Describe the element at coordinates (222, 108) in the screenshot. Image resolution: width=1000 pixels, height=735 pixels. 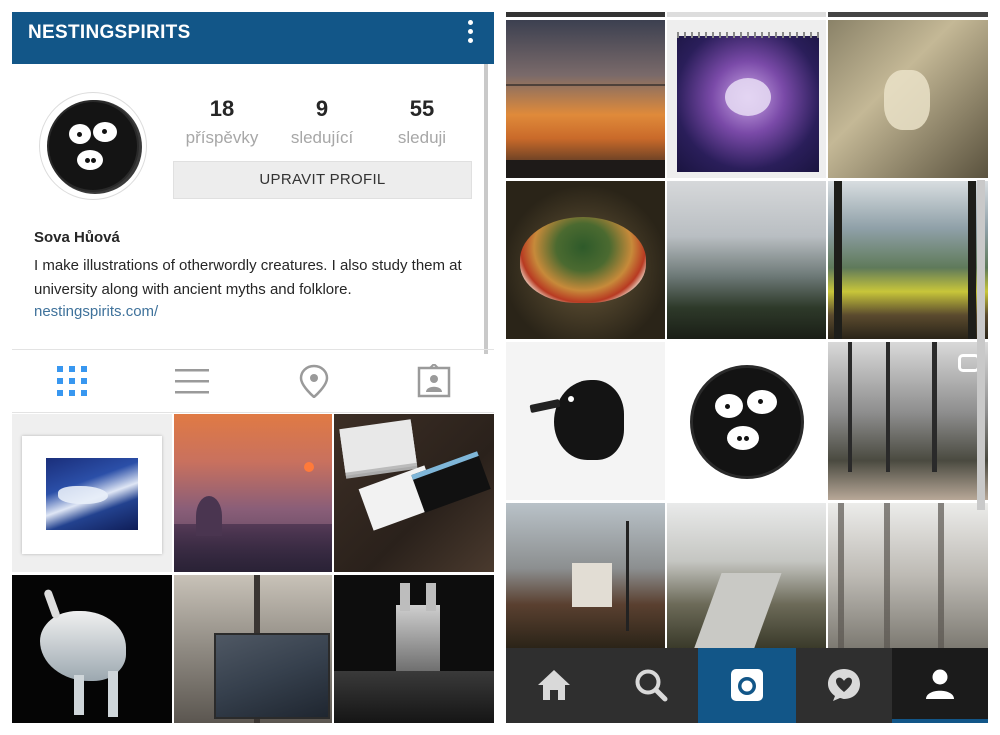
I see `posts-count: 18` at that location.